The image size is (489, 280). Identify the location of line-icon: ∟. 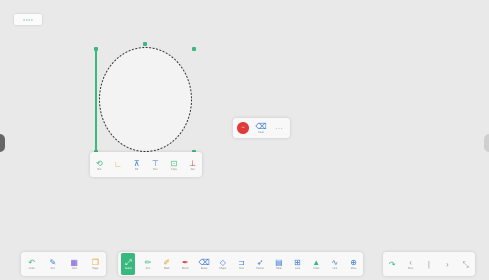
(118, 164).